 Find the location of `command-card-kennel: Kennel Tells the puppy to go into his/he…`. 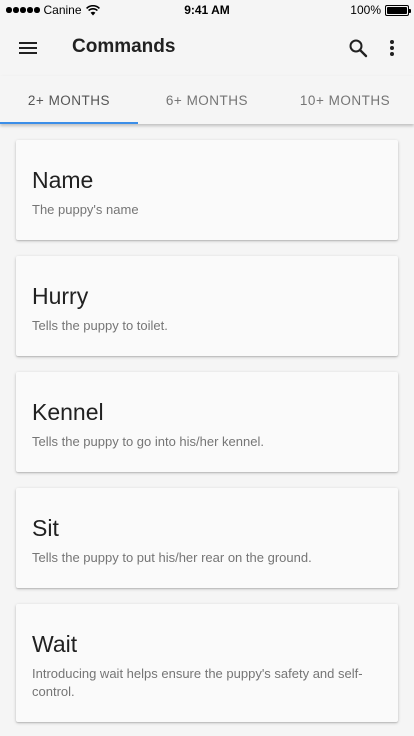

command-card-kennel: Kennel Tells the puppy to go into his/he… is located at coordinates (207, 422).